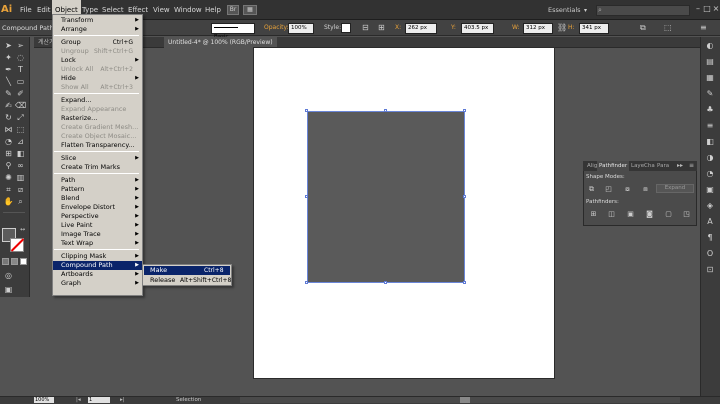 This screenshot has width=720, height=404. I want to click on workspace-dropdown-icon: ▾, so click(585, 10).